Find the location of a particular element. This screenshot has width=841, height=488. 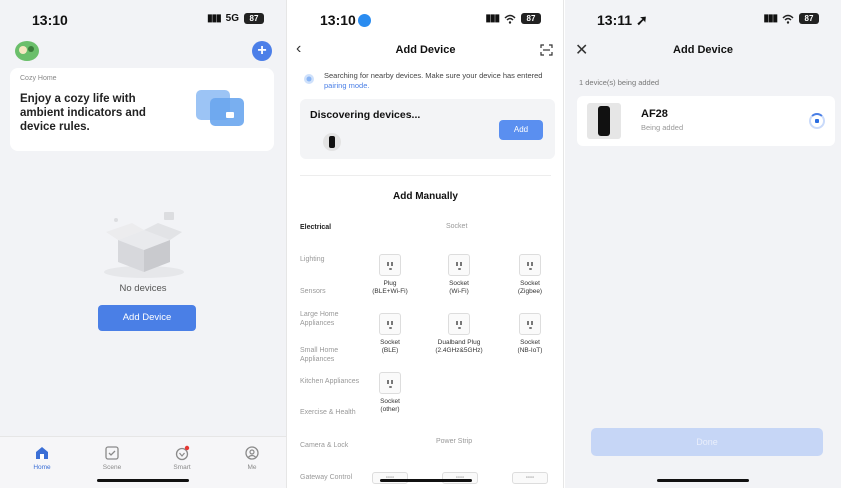

tab-scene: Scene is located at coordinates (112, 458).